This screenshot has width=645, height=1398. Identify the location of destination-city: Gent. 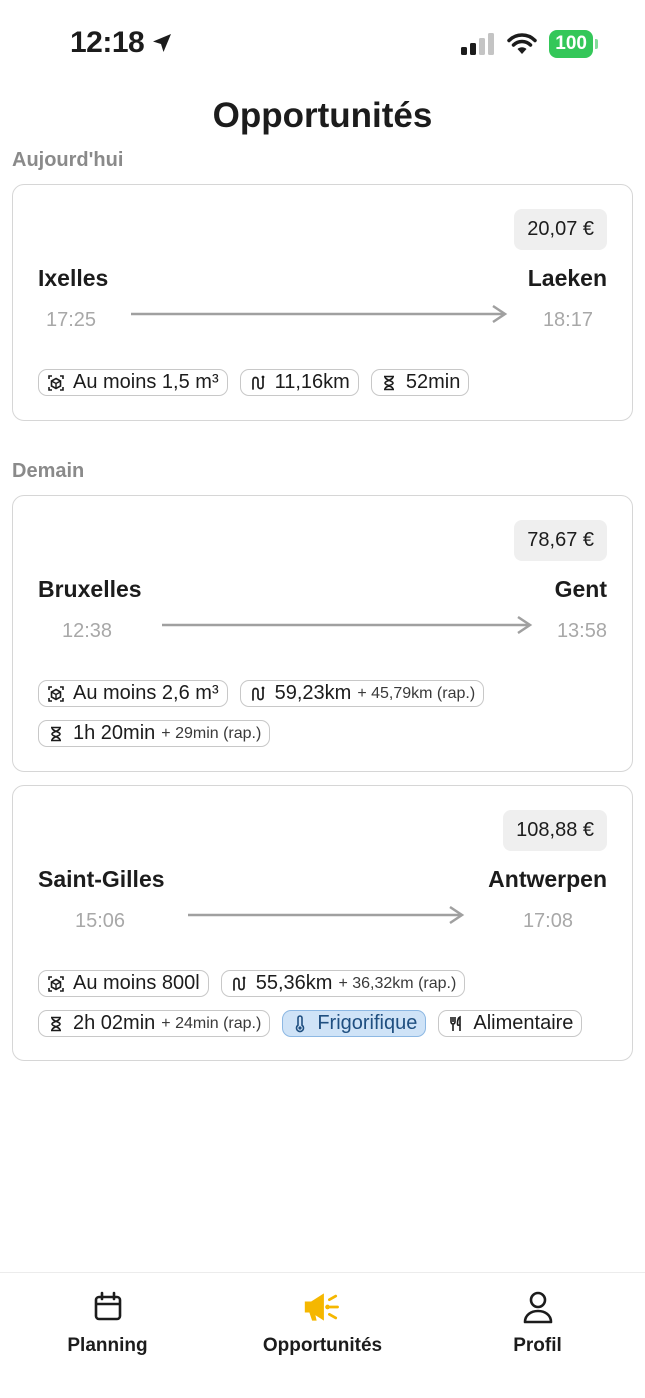
(580, 589).